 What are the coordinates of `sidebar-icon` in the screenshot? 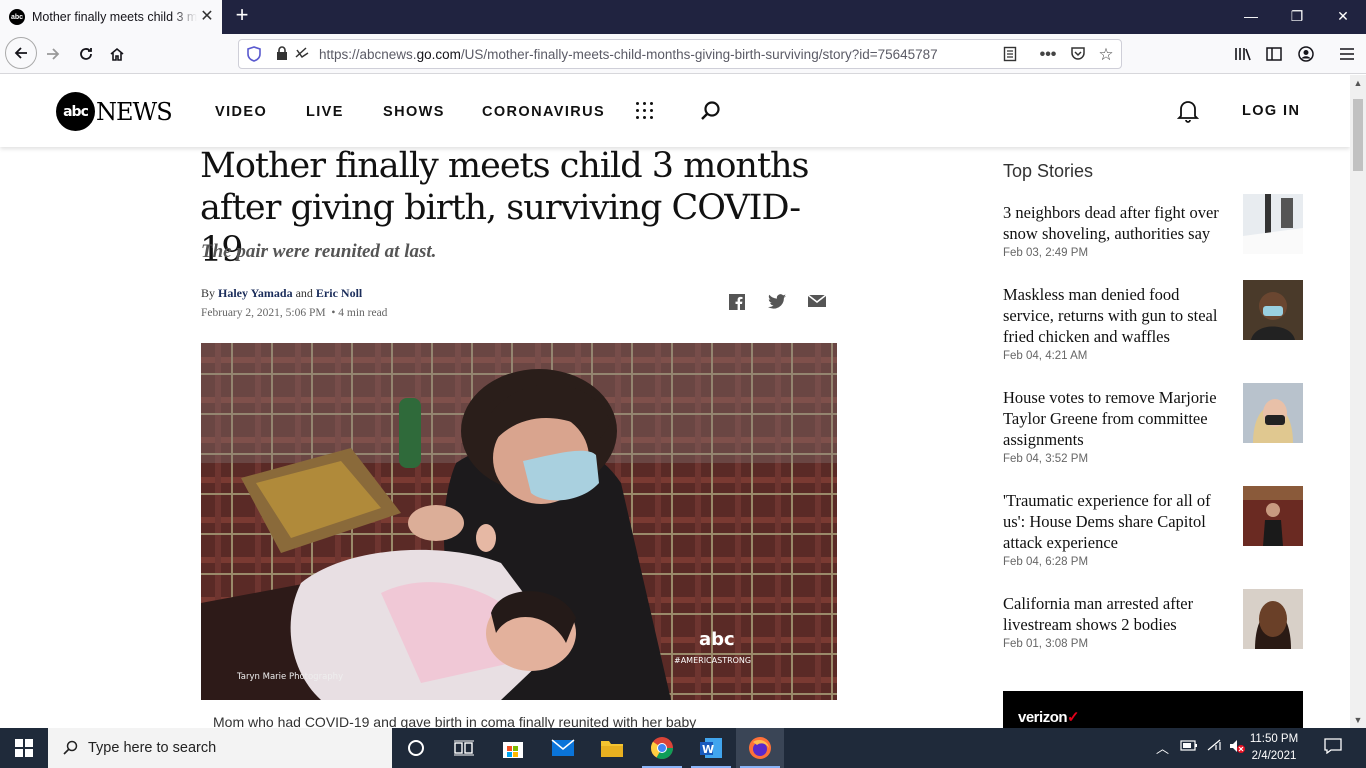 It's located at (1274, 54).